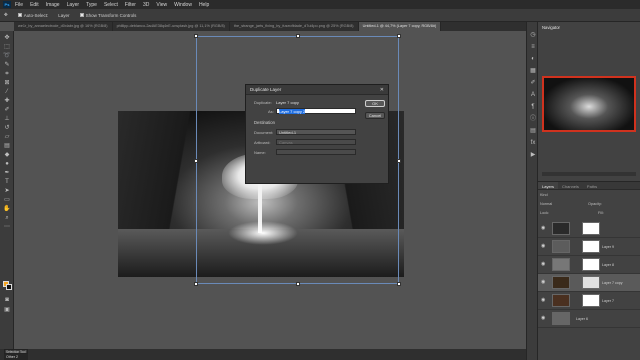 This screenshot has height=360, width=640. What do you see at coordinates (7, 110) in the screenshot?
I see `brush-tool-icon: ✐` at bounding box center [7, 110].